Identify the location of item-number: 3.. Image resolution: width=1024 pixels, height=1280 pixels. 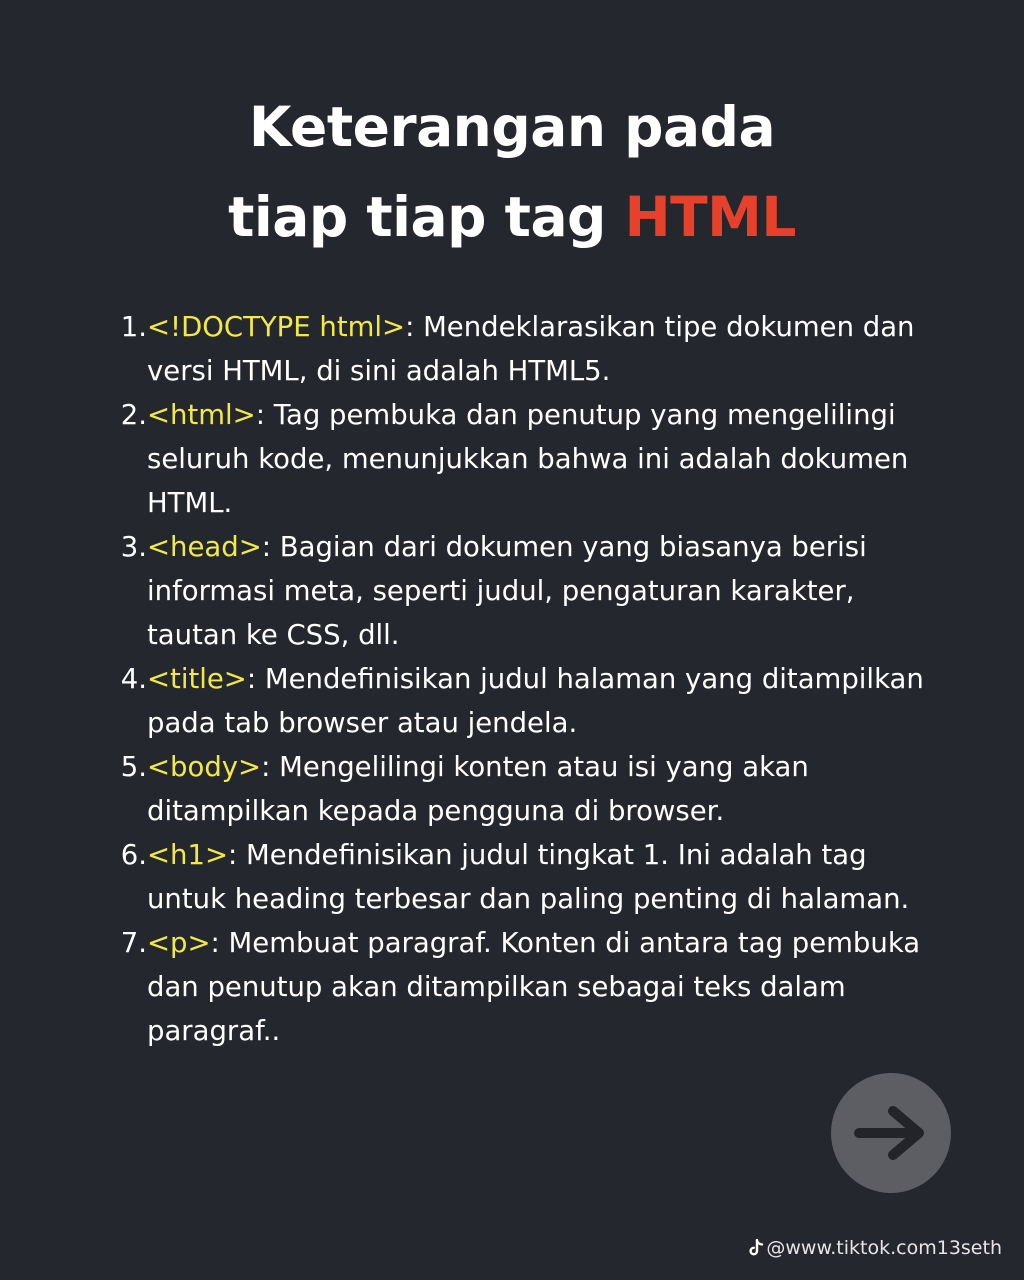
(133, 547).